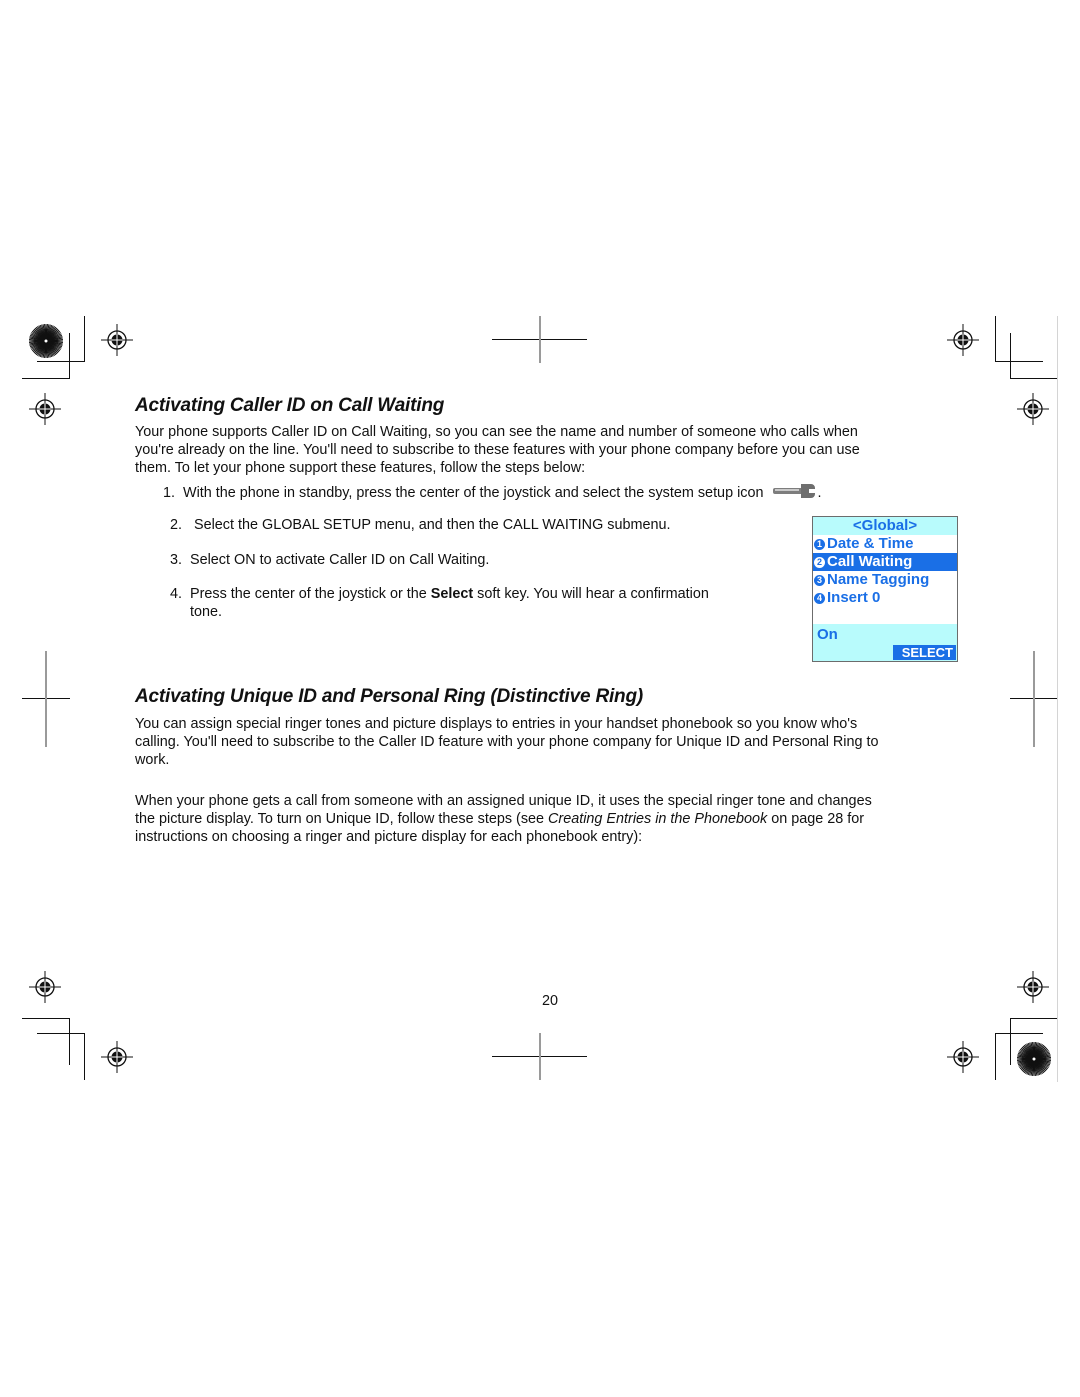 This screenshot has width=1080, height=1397. What do you see at coordinates (885, 580) in the screenshot?
I see `phone-menu-item-name-tagging: 3 Name Tagging` at bounding box center [885, 580].